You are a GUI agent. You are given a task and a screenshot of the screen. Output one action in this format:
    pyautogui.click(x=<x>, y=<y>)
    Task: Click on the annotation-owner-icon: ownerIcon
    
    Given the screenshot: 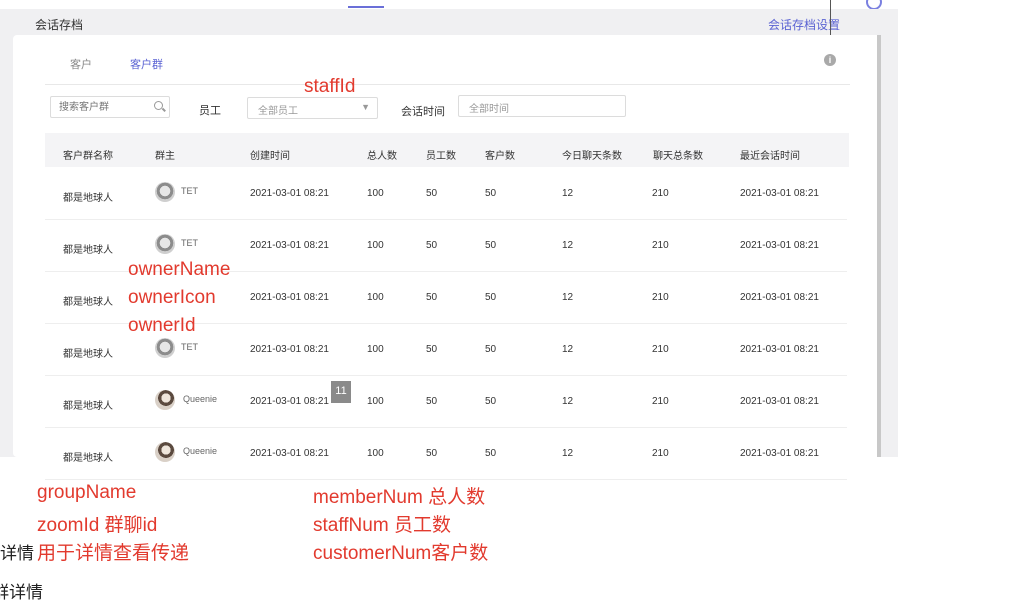 What is the action you would take?
    pyautogui.click(x=172, y=297)
    